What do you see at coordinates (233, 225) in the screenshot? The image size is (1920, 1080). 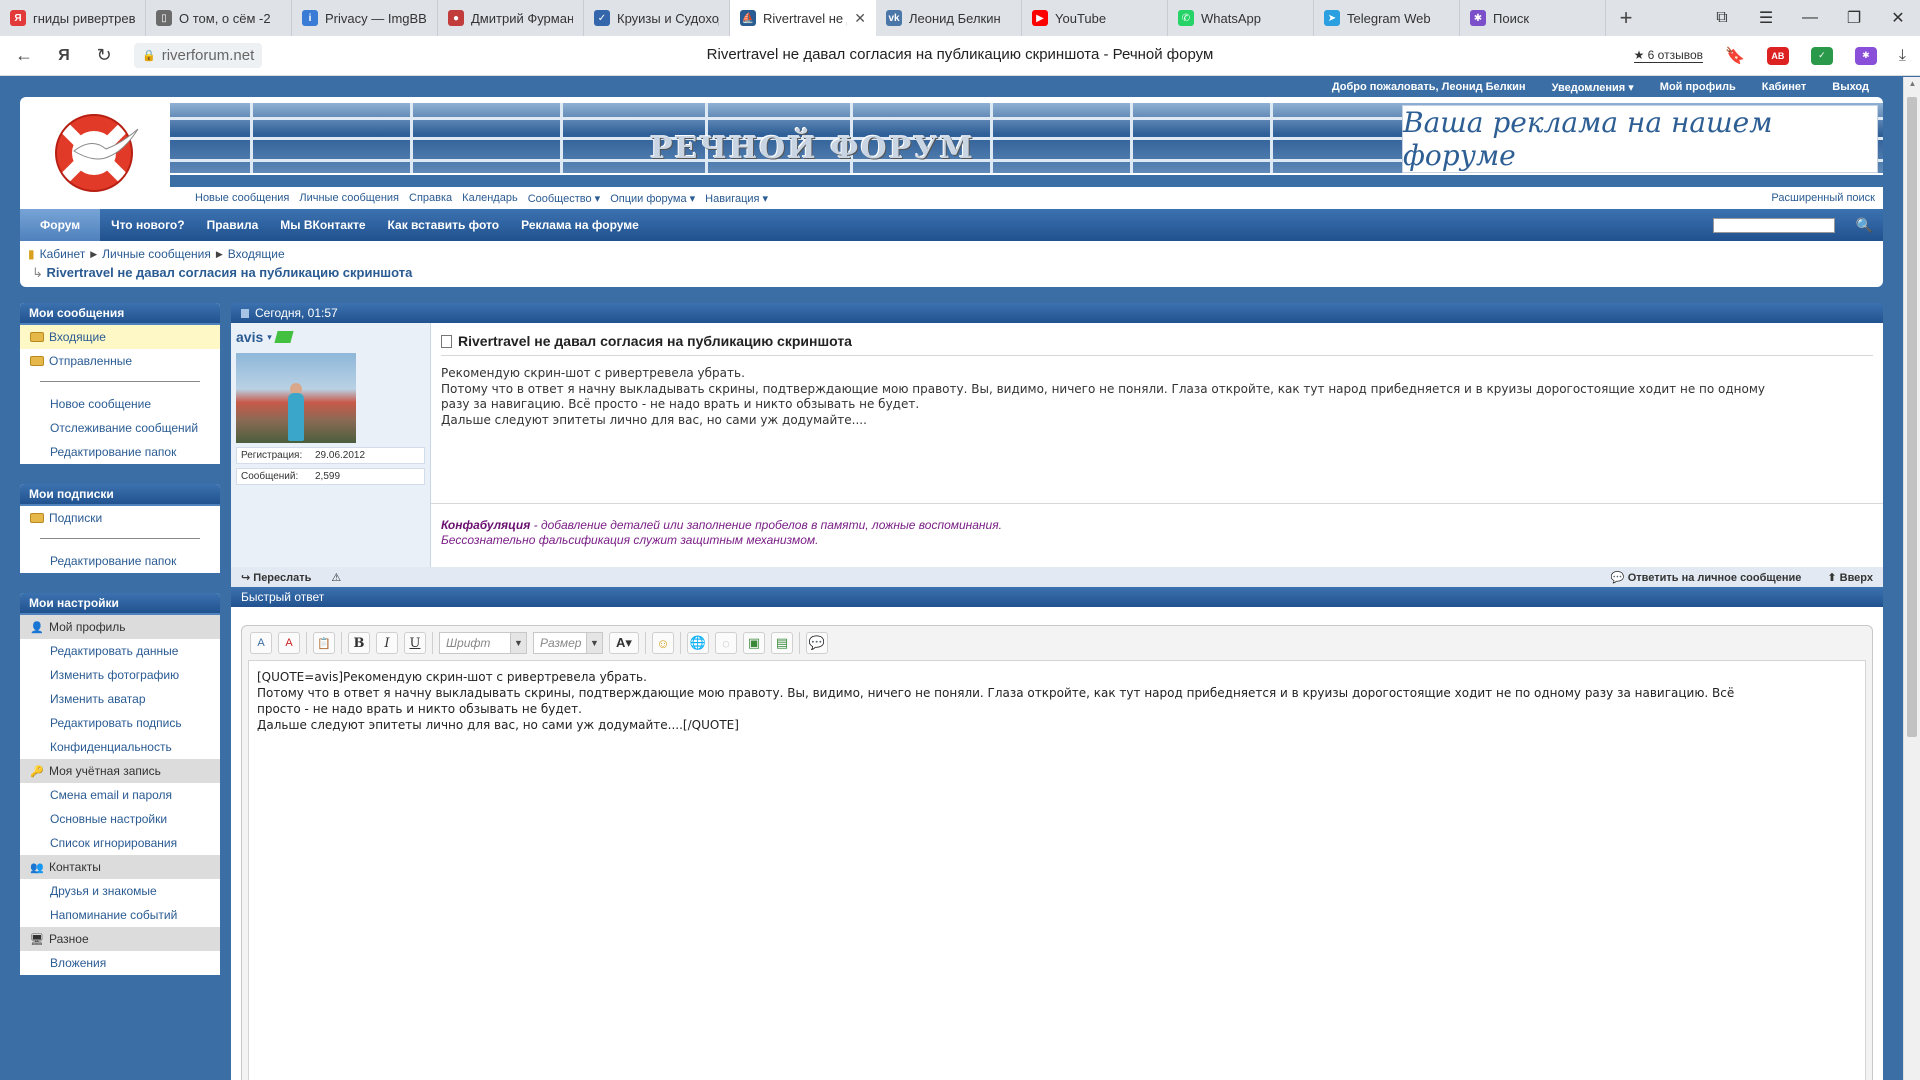 I see `nav-rules: Правила` at bounding box center [233, 225].